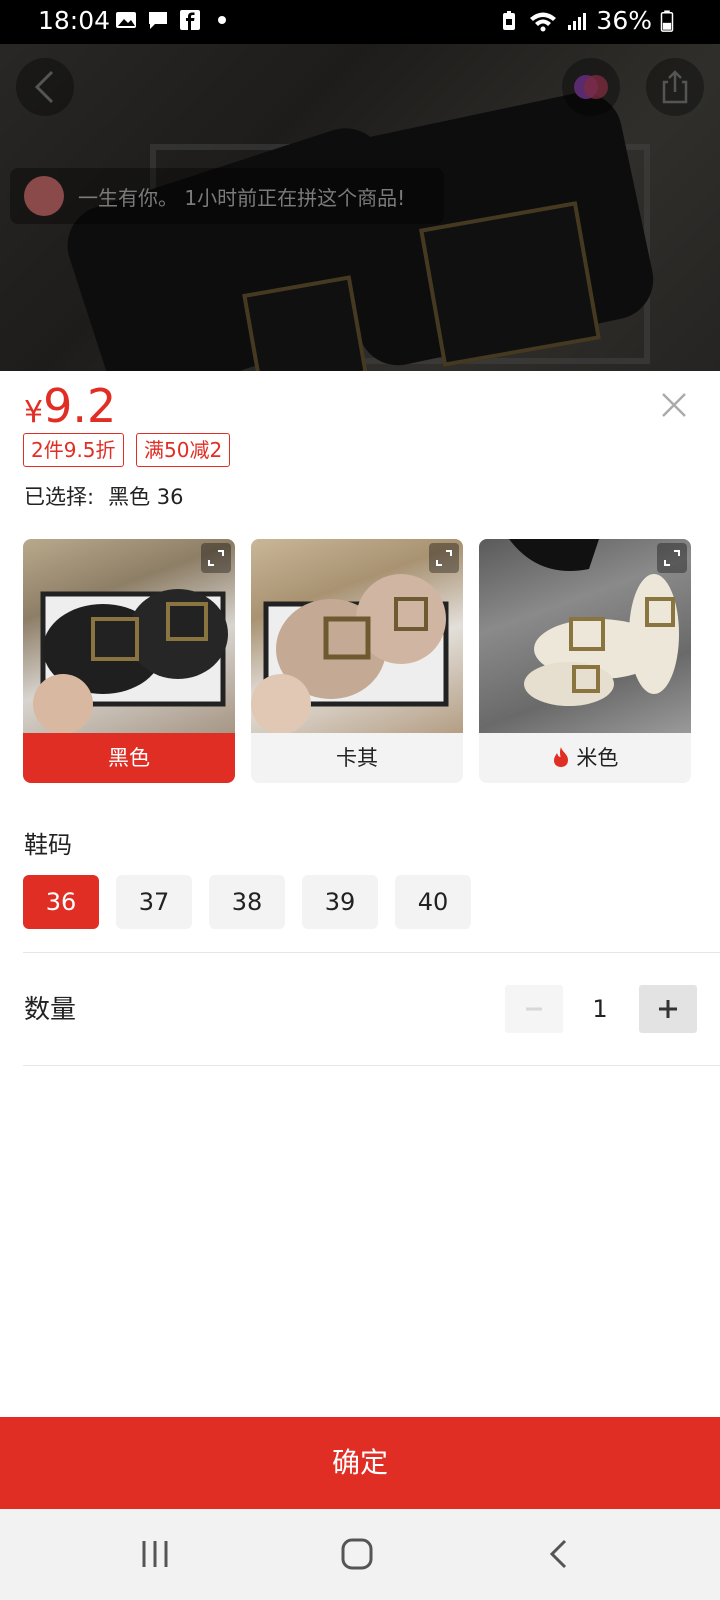  What do you see at coordinates (509, 20) in the screenshot?
I see `battery-saver-icon` at bounding box center [509, 20].